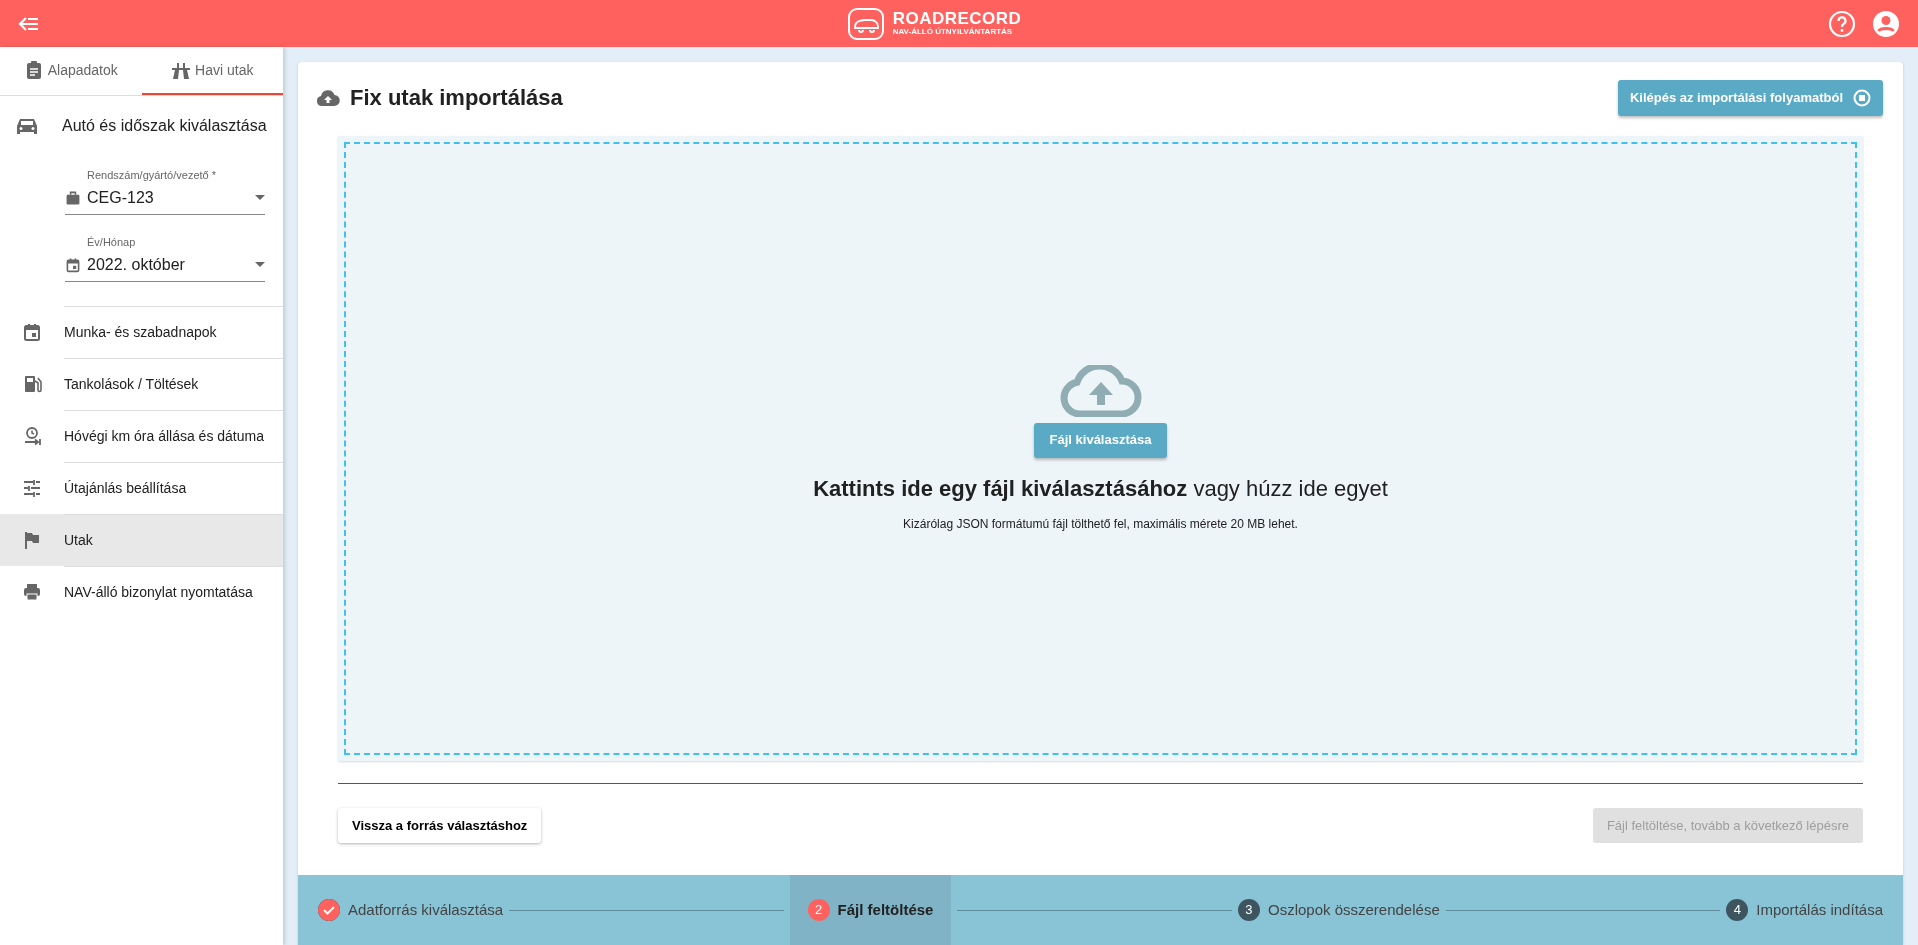  I want to click on step-number: 2, so click(818, 910).